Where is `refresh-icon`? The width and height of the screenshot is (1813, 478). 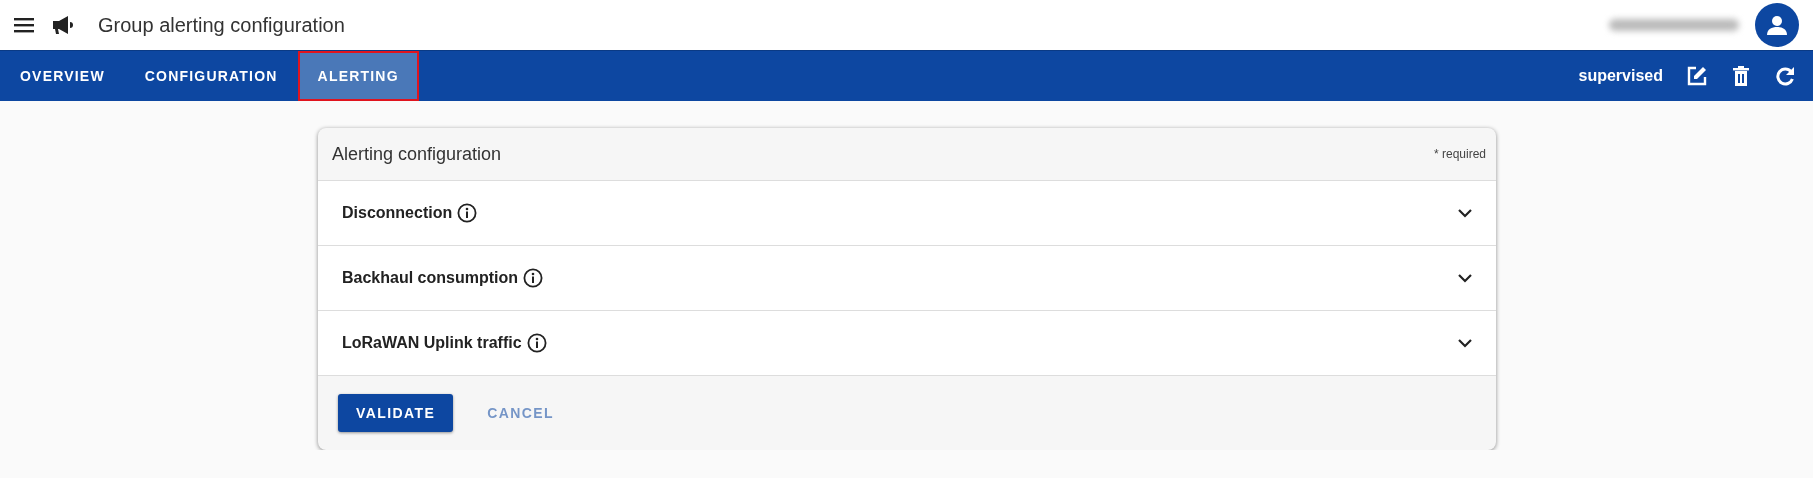
refresh-icon is located at coordinates (1785, 76).